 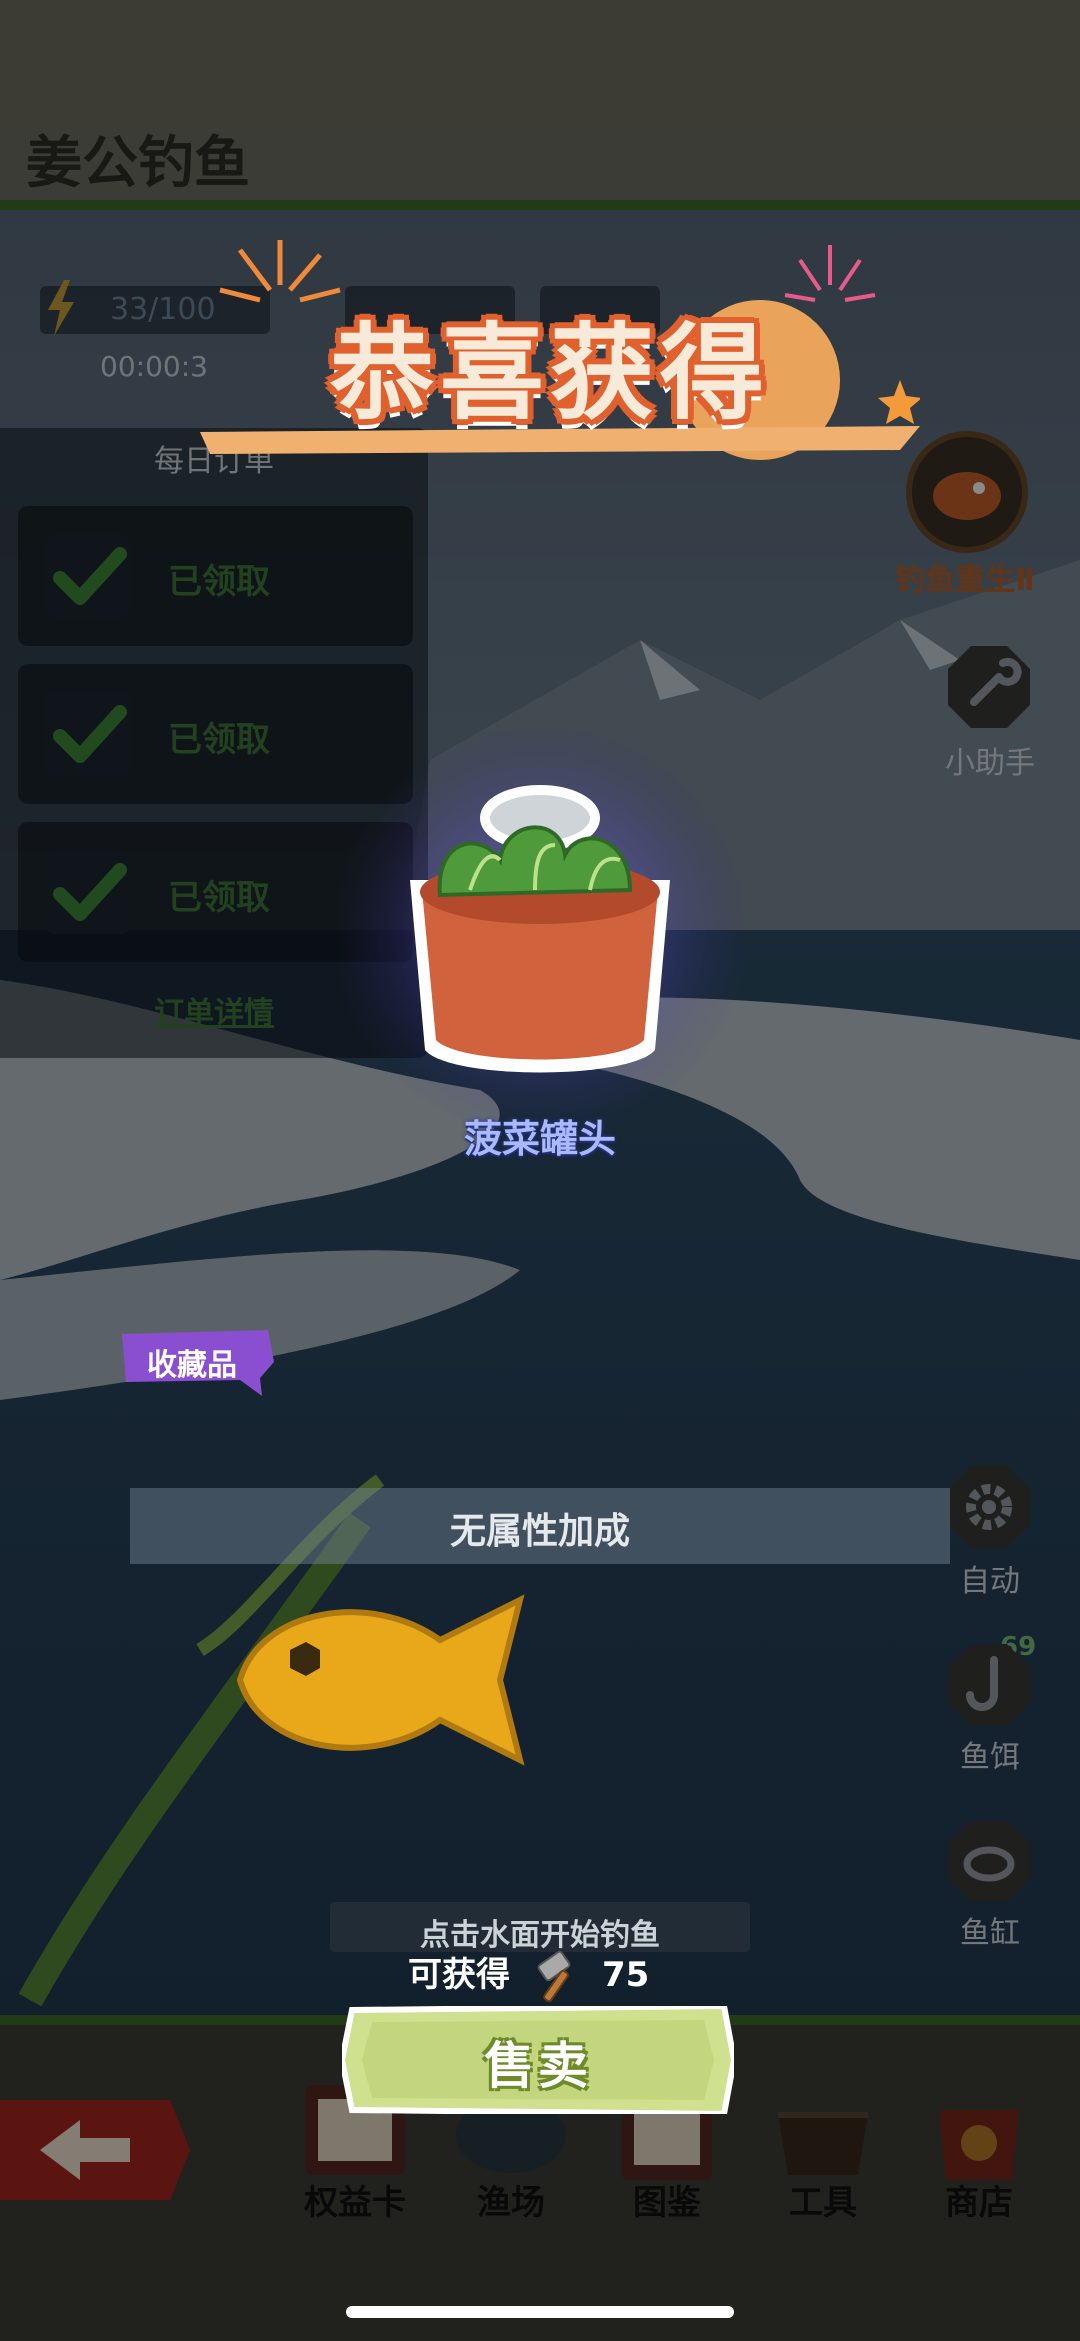 I want to click on sell-button: 售卖, so click(x=538, y=2060).